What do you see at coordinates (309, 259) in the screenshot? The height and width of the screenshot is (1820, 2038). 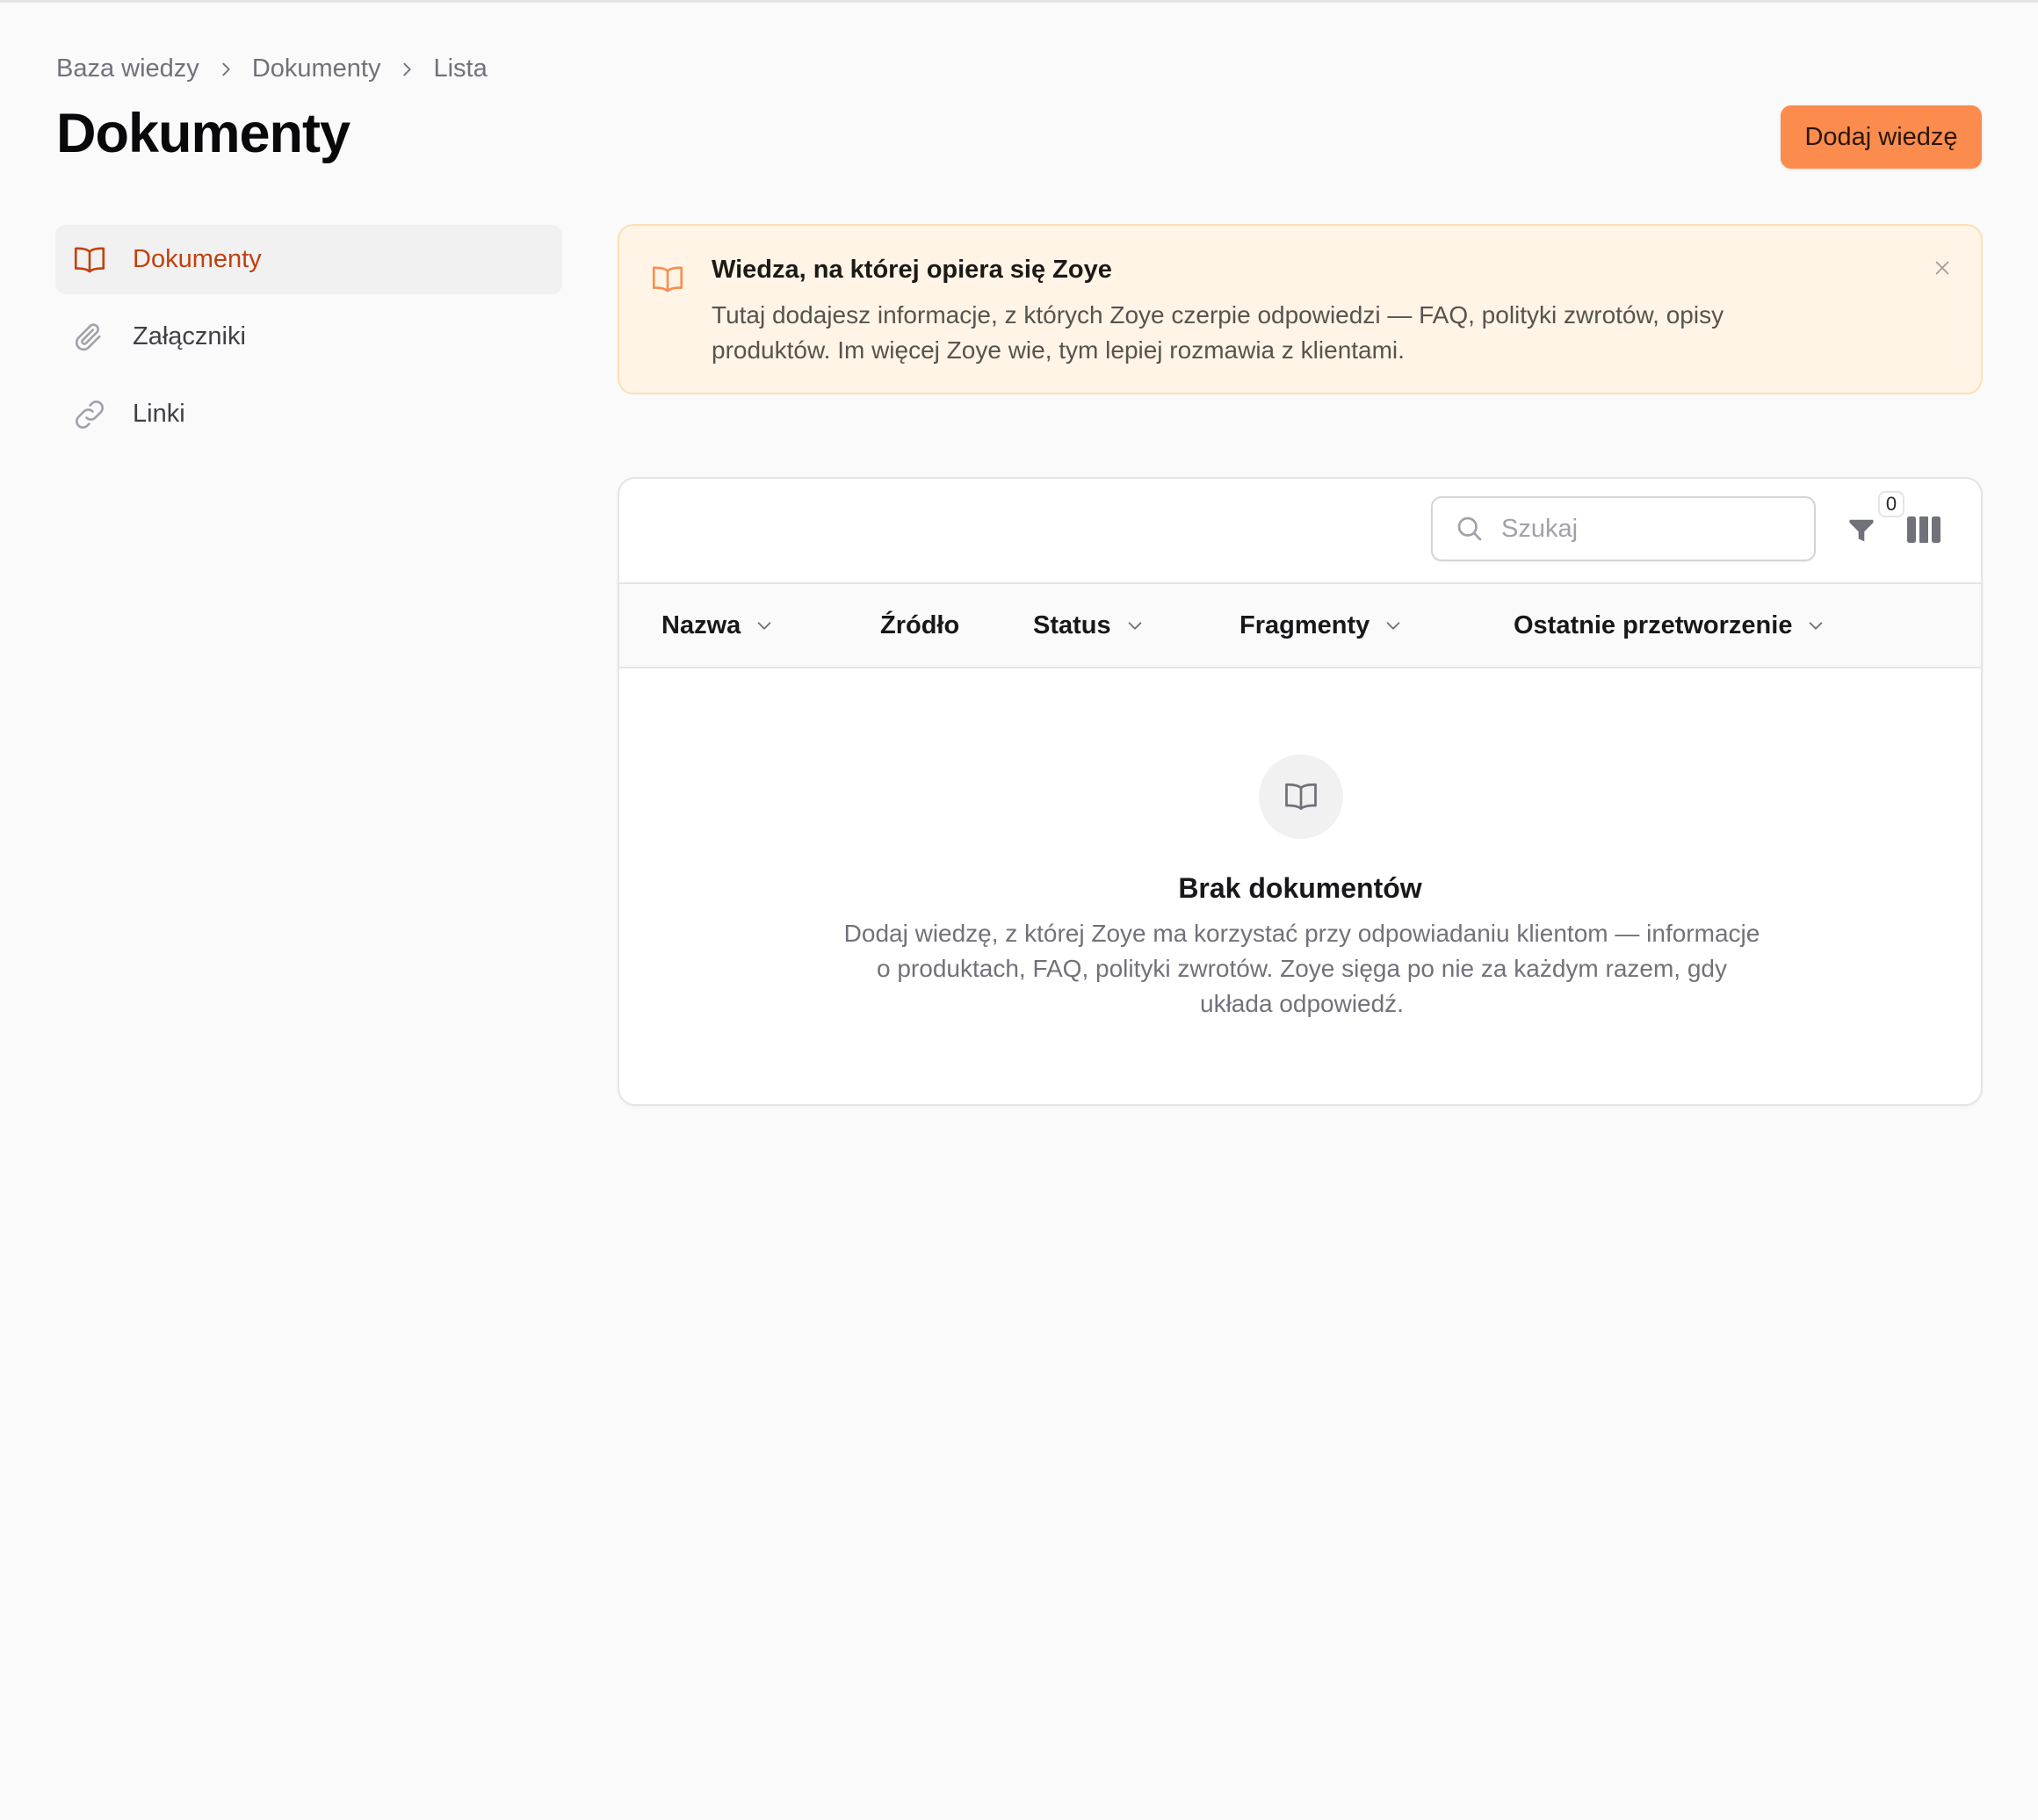 I see `sidebar-item-documents: Dokumenty` at bounding box center [309, 259].